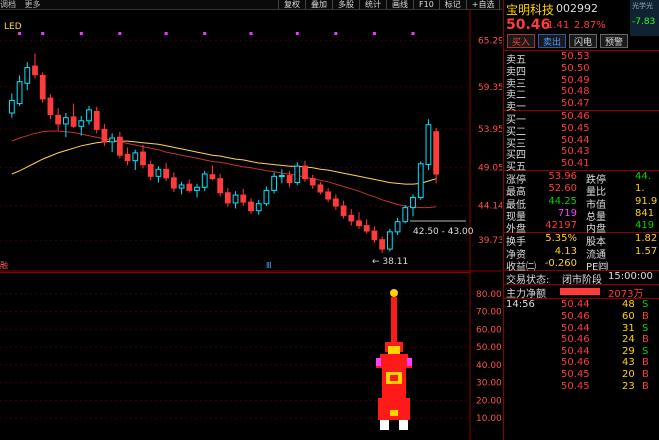 The image size is (659, 440). What do you see at coordinates (548, 154) in the screenshot?
I see `bid-row: 买四 50.43` at bounding box center [548, 154].